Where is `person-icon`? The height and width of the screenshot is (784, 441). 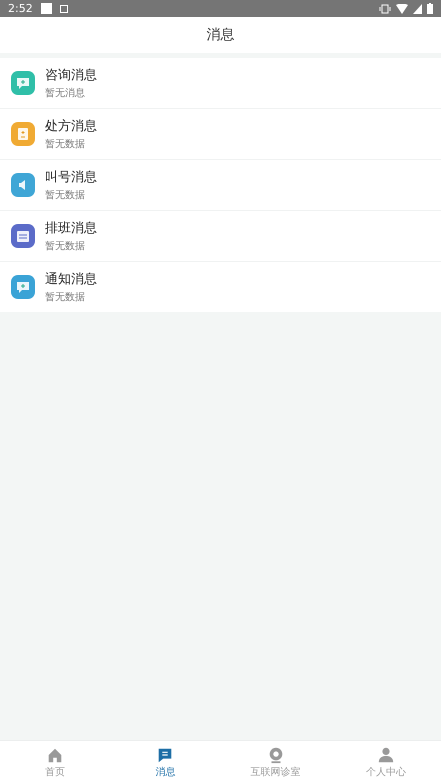 person-icon is located at coordinates (385, 755).